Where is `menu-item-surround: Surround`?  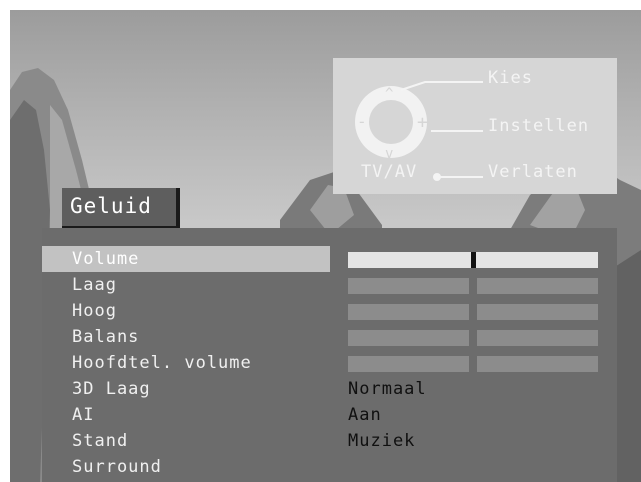 menu-item-surround: Surround is located at coordinates (186, 467).